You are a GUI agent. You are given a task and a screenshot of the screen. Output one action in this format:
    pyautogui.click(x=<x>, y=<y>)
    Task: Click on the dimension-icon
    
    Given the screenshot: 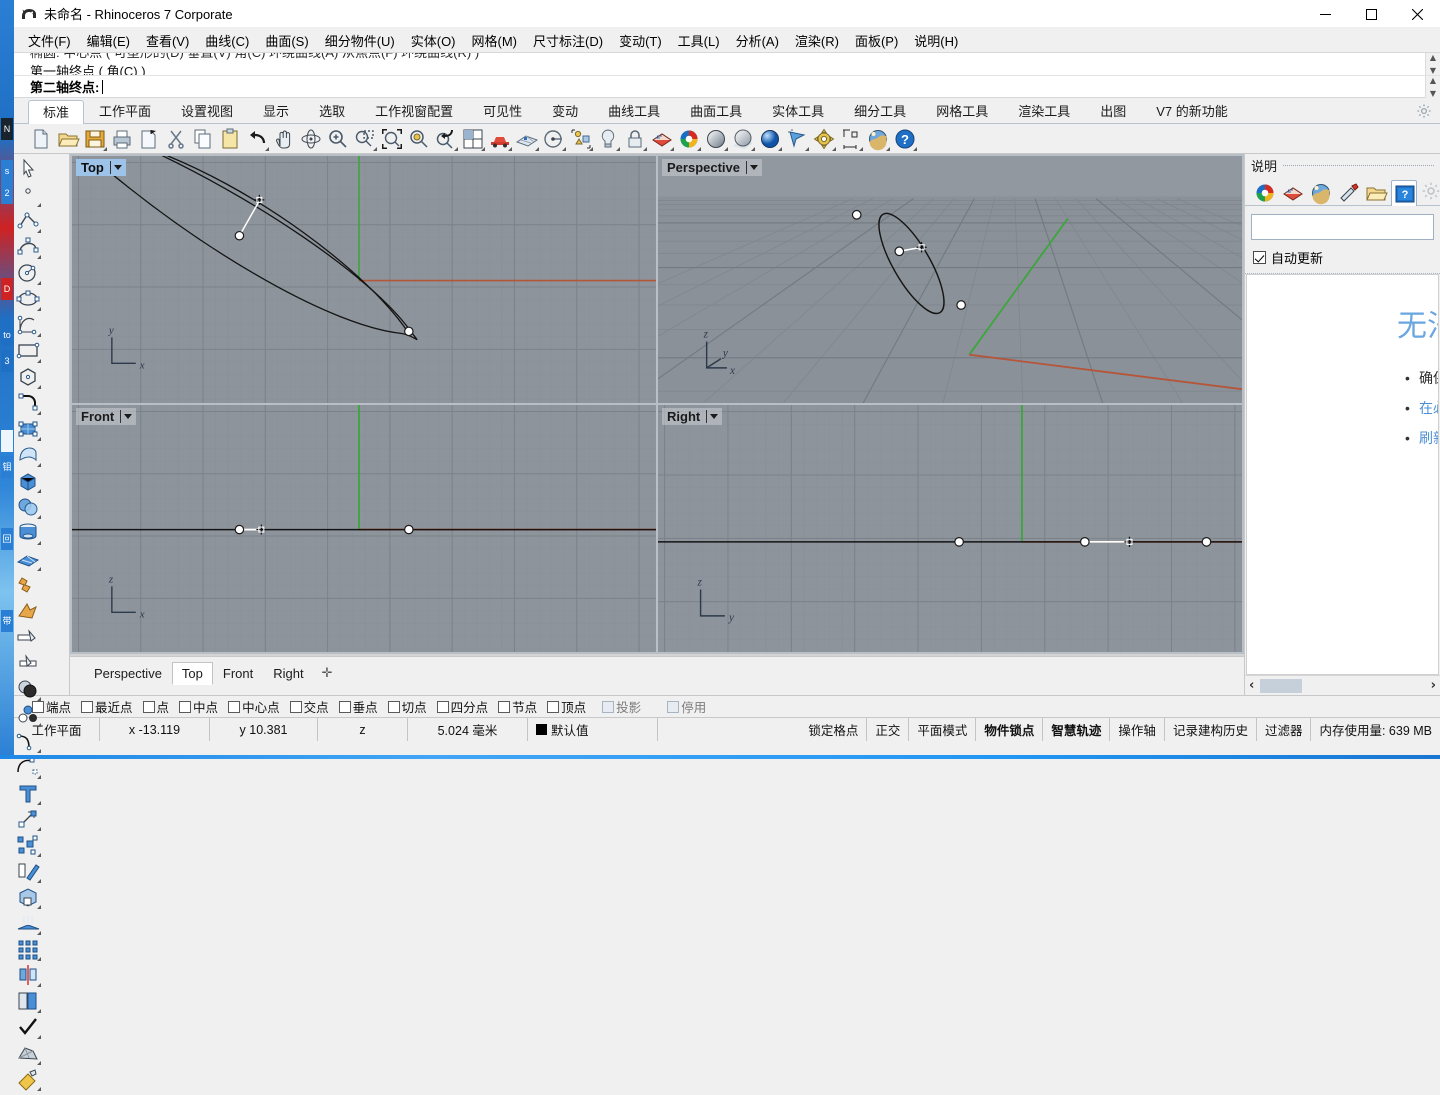 What is the action you would take?
    pyautogui.click(x=851, y=139)
    